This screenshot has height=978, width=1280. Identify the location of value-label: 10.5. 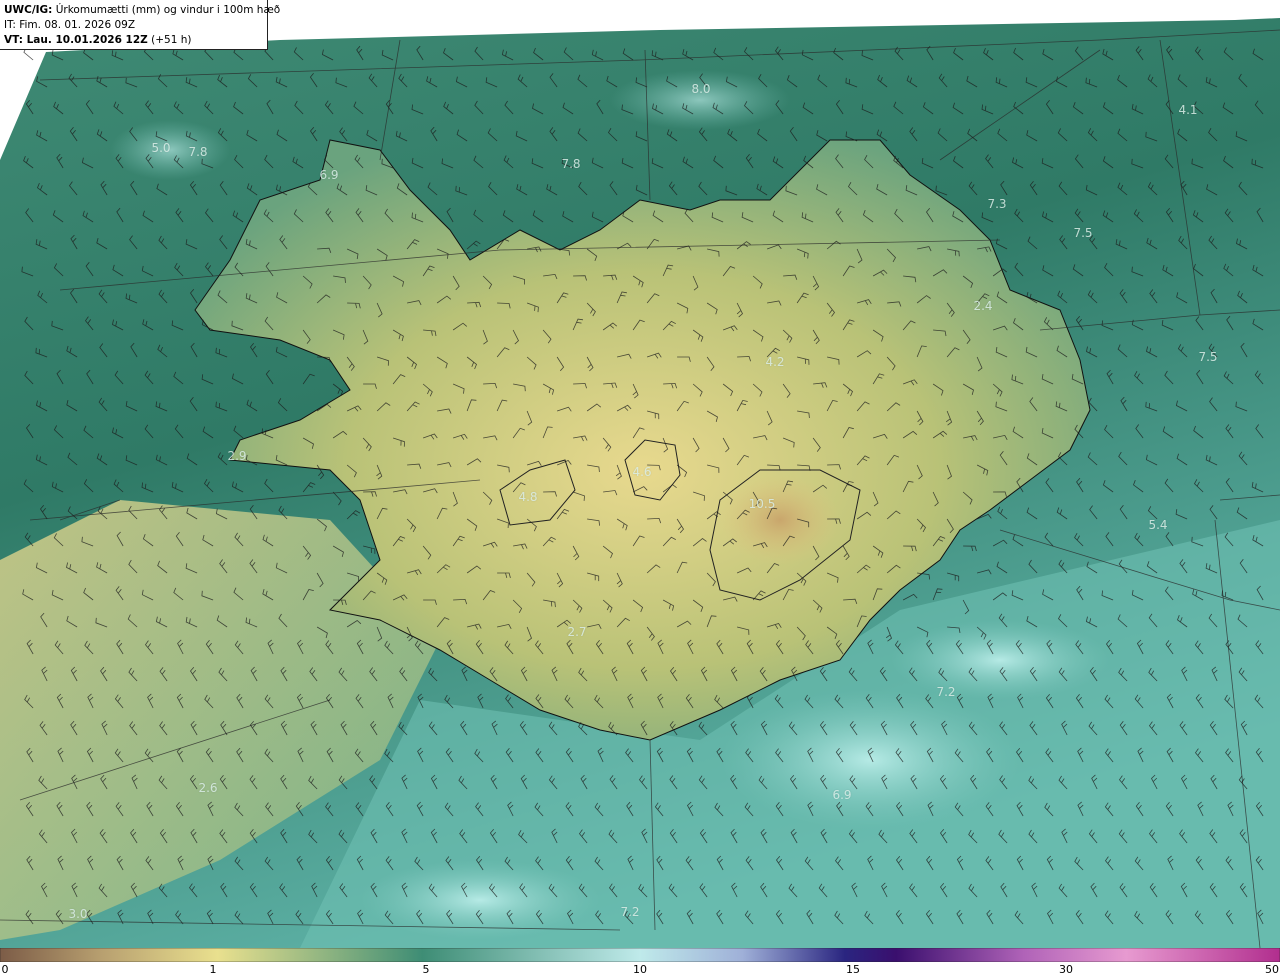
(762, 504).